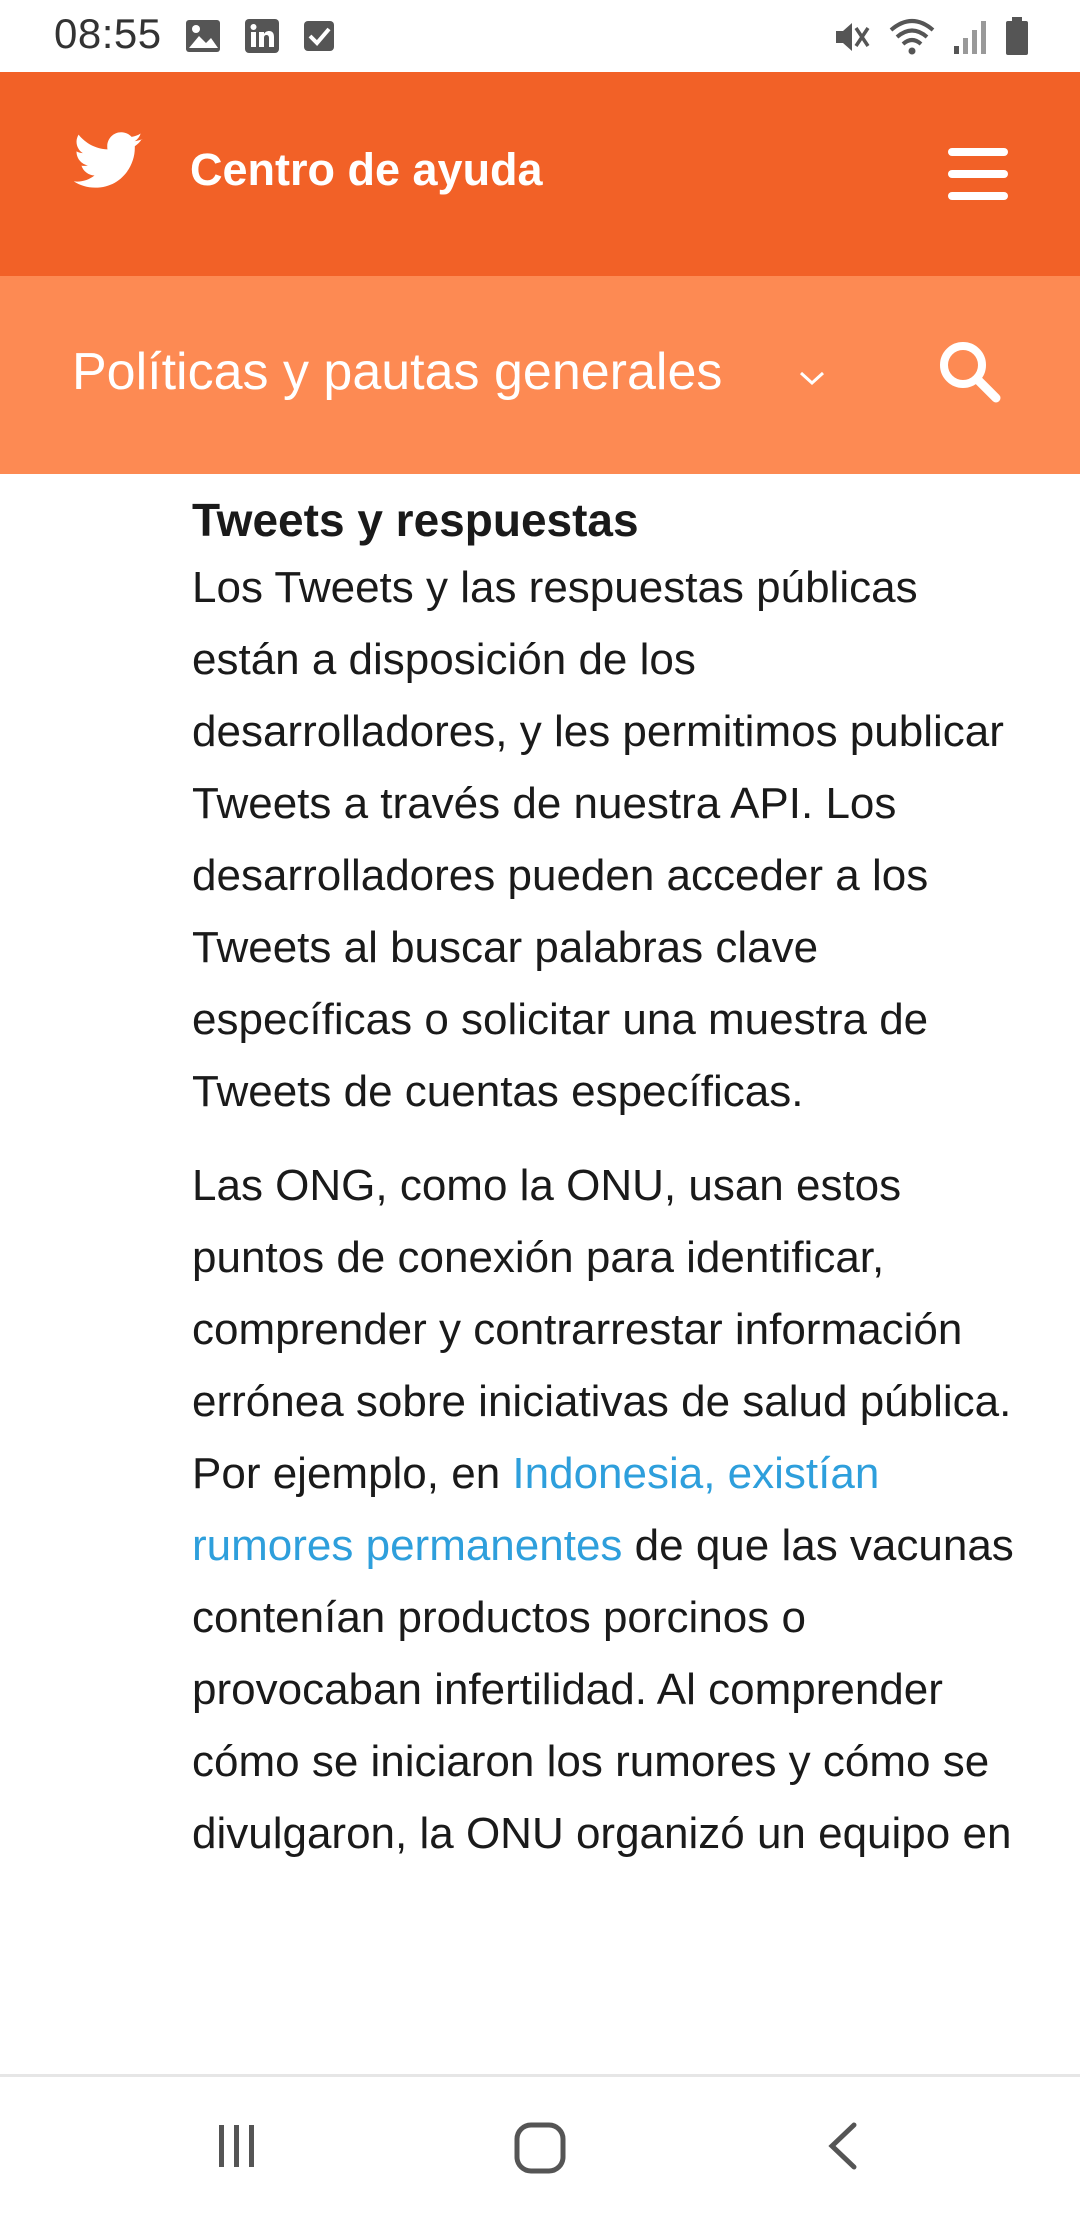 Image resolution: width=1080 pixels, height=2223 pixels. Describe the element at coordinates (853, 37) in the screenshot. I see `mute-icon` at that location.